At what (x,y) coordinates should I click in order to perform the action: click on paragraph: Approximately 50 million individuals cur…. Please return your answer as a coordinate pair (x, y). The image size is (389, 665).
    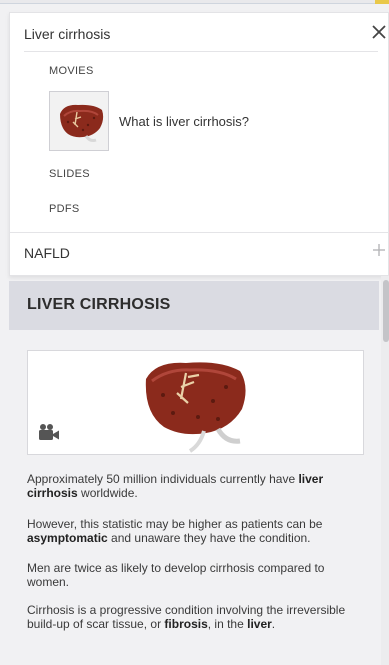
    Looking at the image, I should click on (175, 486).